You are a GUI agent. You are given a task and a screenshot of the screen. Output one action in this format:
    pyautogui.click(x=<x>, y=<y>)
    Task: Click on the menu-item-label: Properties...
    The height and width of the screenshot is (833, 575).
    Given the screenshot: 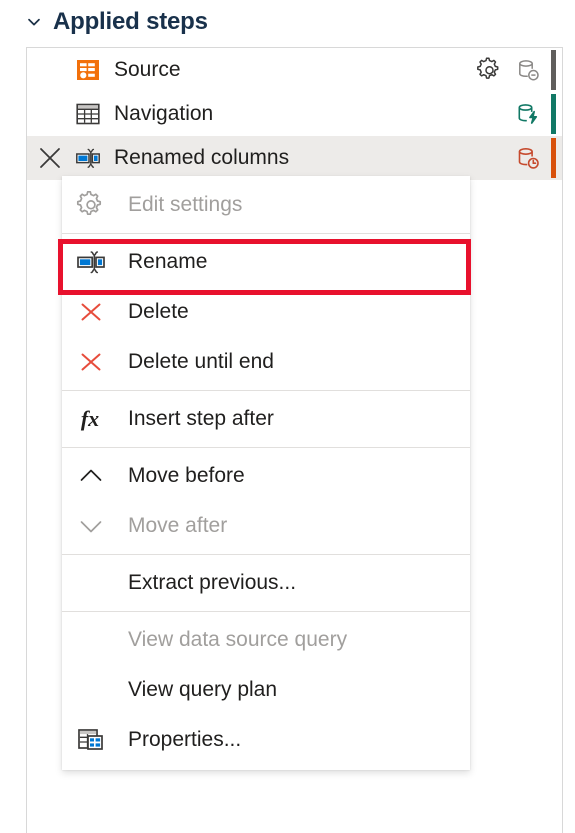 What is the action you would take?
    pyautogui.click(x=185, y=739)
    